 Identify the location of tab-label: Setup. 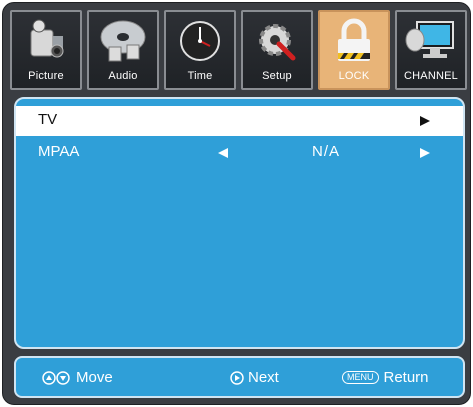
(277, 76).